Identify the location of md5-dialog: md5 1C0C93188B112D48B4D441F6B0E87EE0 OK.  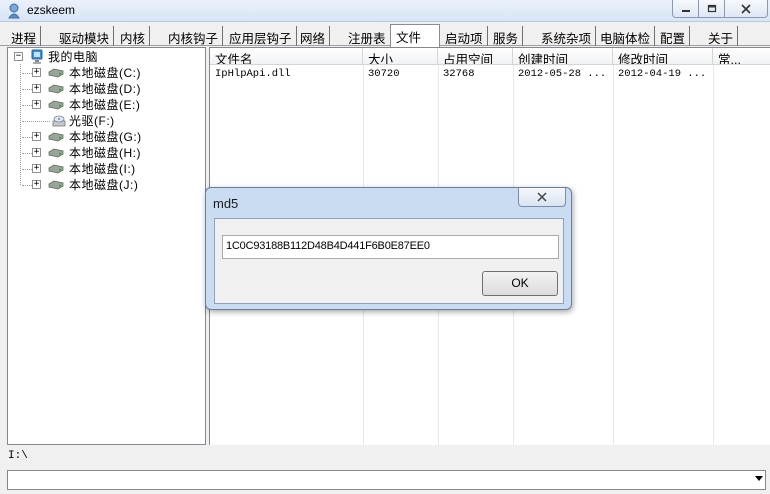
(388, 248).